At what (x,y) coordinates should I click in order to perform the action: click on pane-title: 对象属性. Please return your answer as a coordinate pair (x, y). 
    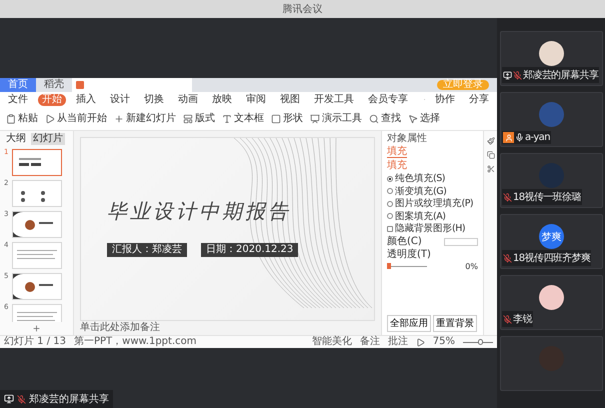
    Looking at the image, I should click on (407, 139).